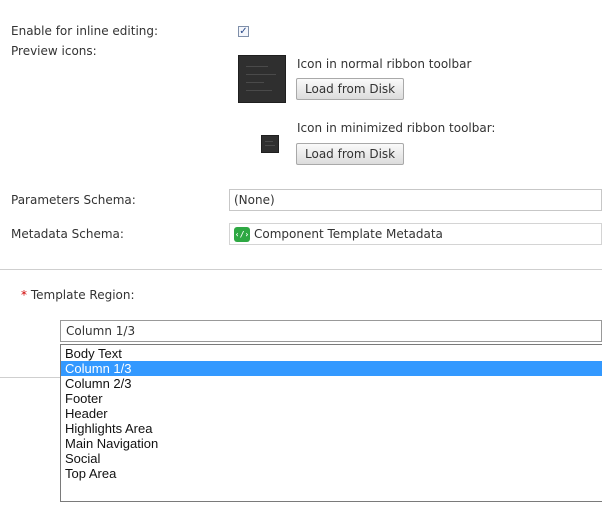  What do you see at coordinates (331, 413) in the screenshot?
I see `option-header: Header` at bounding box center [331, 413].